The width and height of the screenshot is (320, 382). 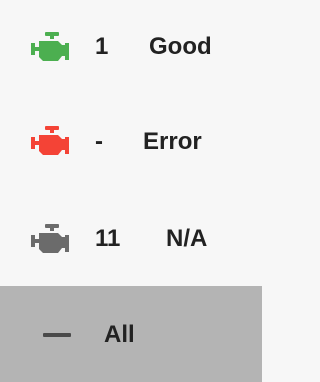 What do you see at coordinates (187, 238) in the screenshot?
I see `status-label: N/A` at bounding box center [187, 238].